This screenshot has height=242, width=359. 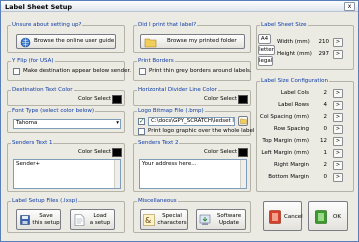 I want to click on config-spin-rows: >, so click(x=338, y=105).